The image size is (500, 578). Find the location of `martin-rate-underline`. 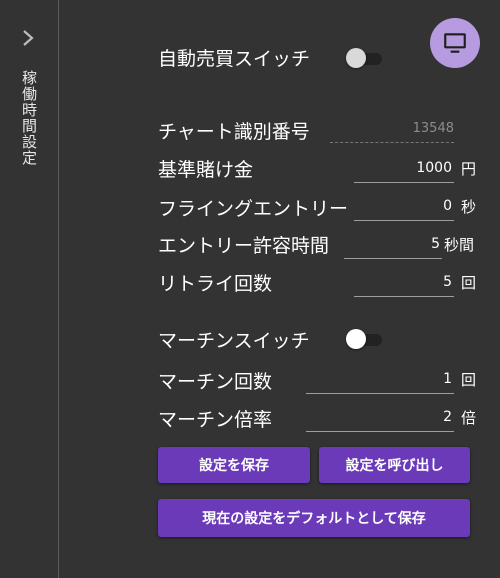

martin-rate-underline is located at coordinates (380, 431).